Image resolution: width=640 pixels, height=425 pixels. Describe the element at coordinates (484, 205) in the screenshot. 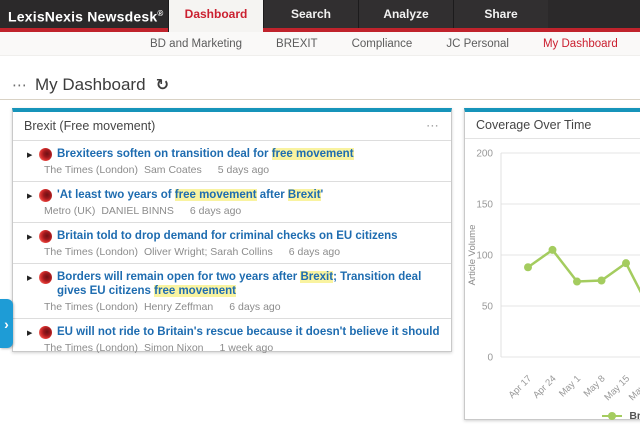

I see `y-tick-label: 150` at that location.